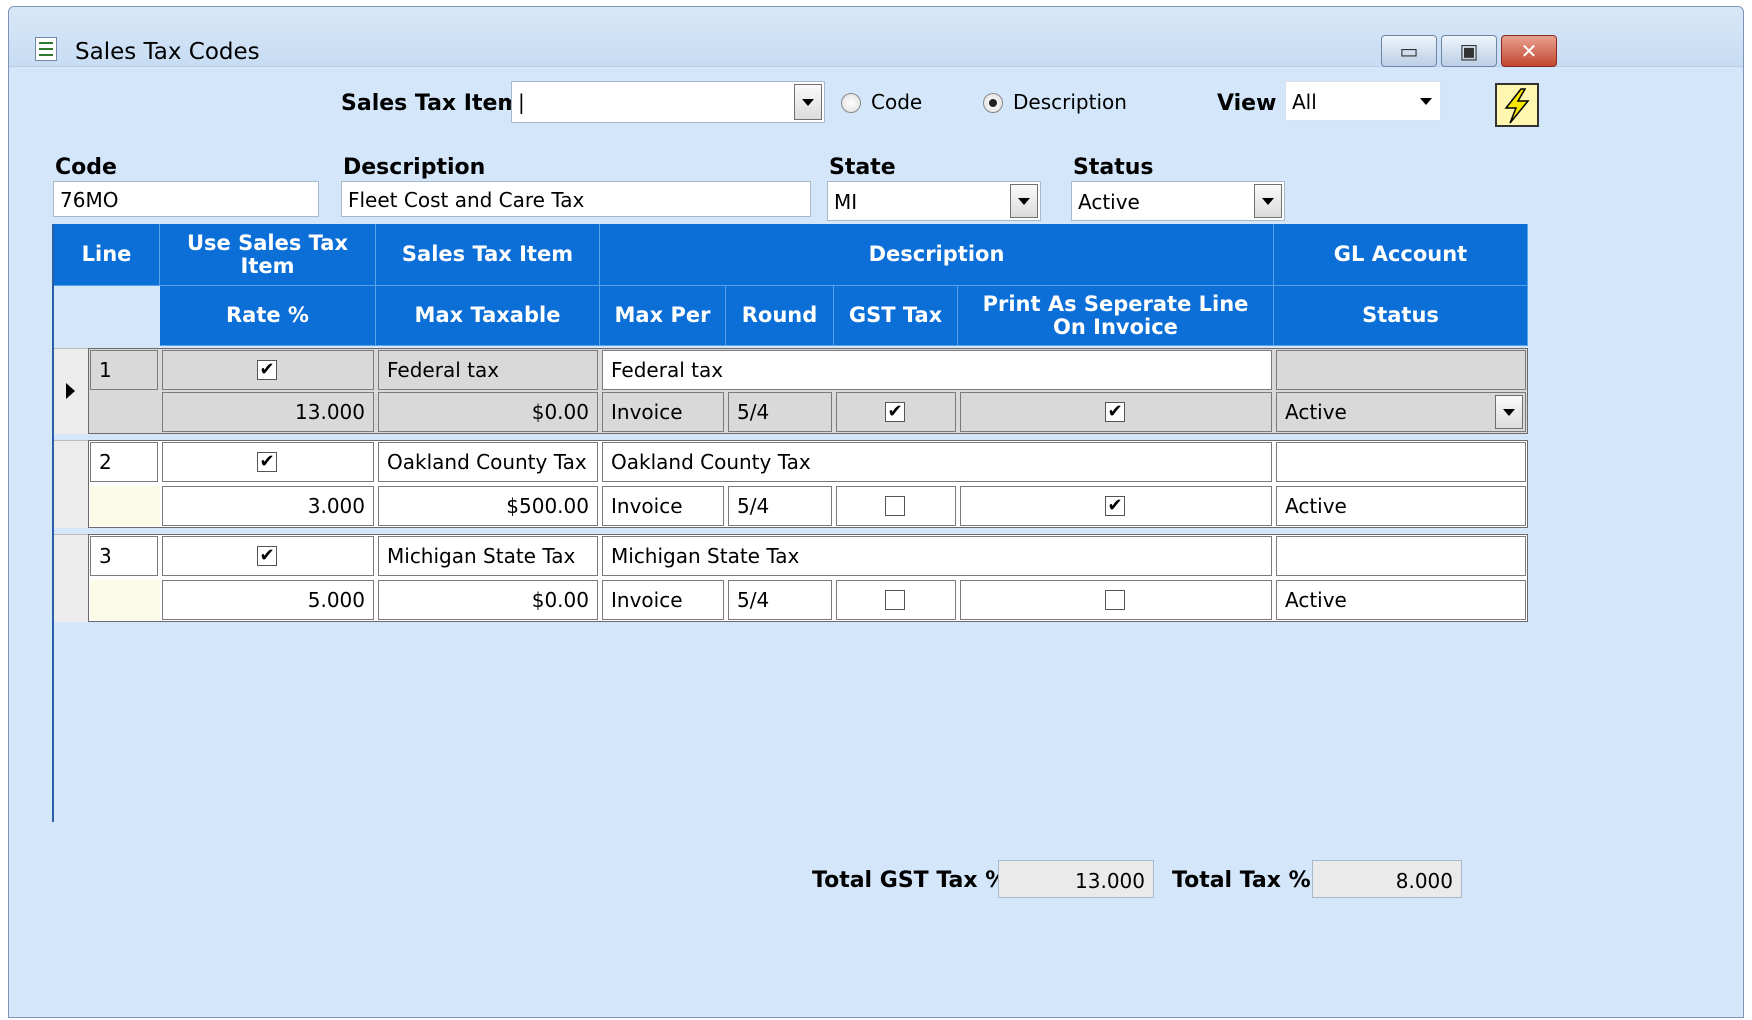  What do you see at coordinates (268, 600) in the screenshot?
I see `cell-rate: 5.000` at bounding box center [268, 600].